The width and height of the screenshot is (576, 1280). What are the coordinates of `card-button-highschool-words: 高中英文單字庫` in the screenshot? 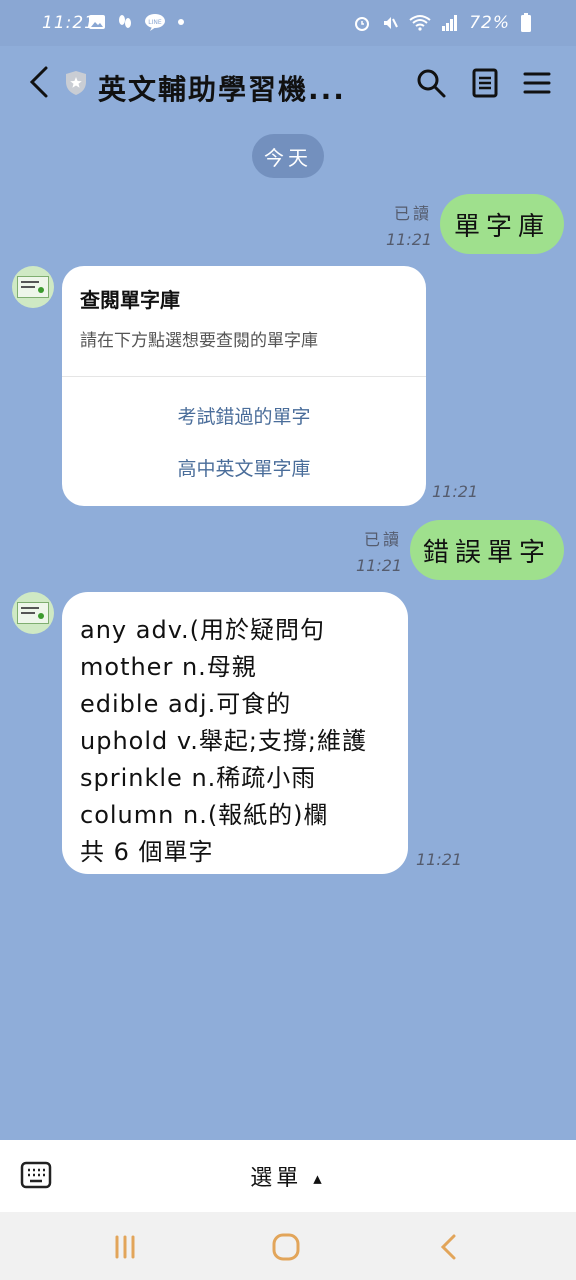 It's located at (244, 467).